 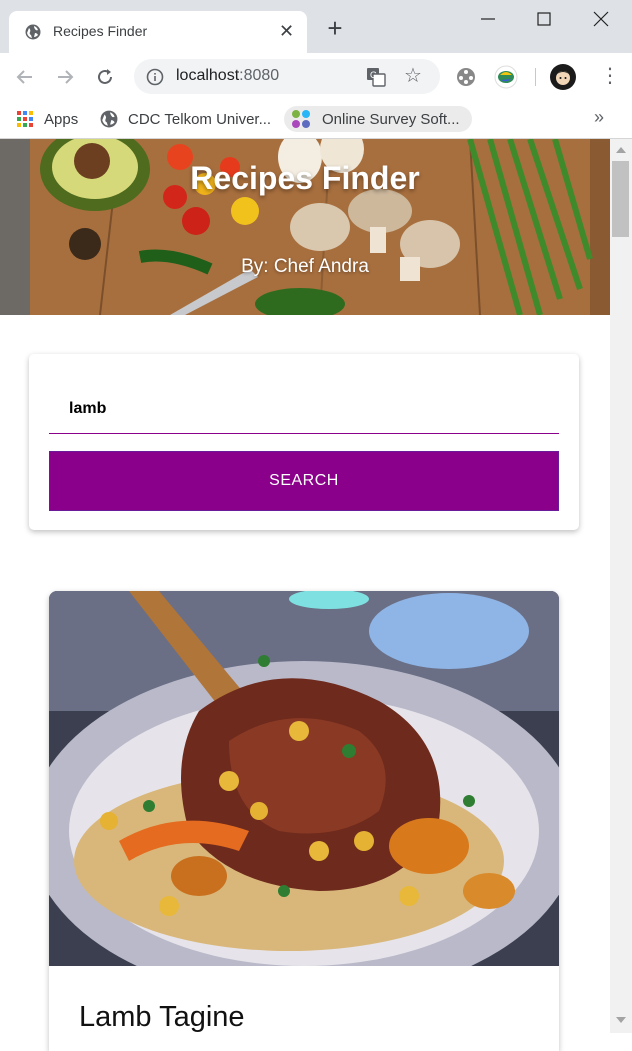 I want to click on scroll-down-arrow-icon, so click(x=621, y=1020).